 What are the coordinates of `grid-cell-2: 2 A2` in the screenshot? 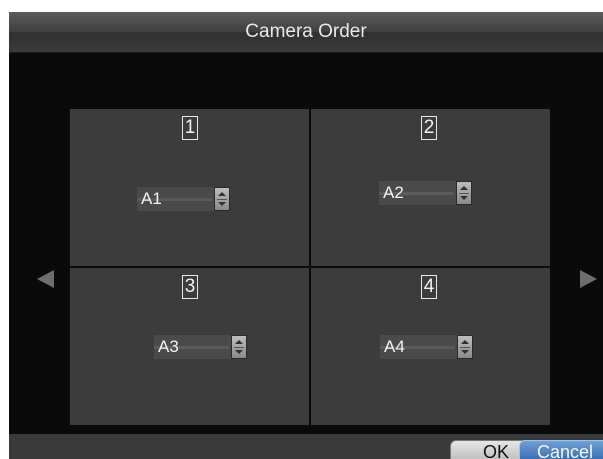 It's located at (430, 187).